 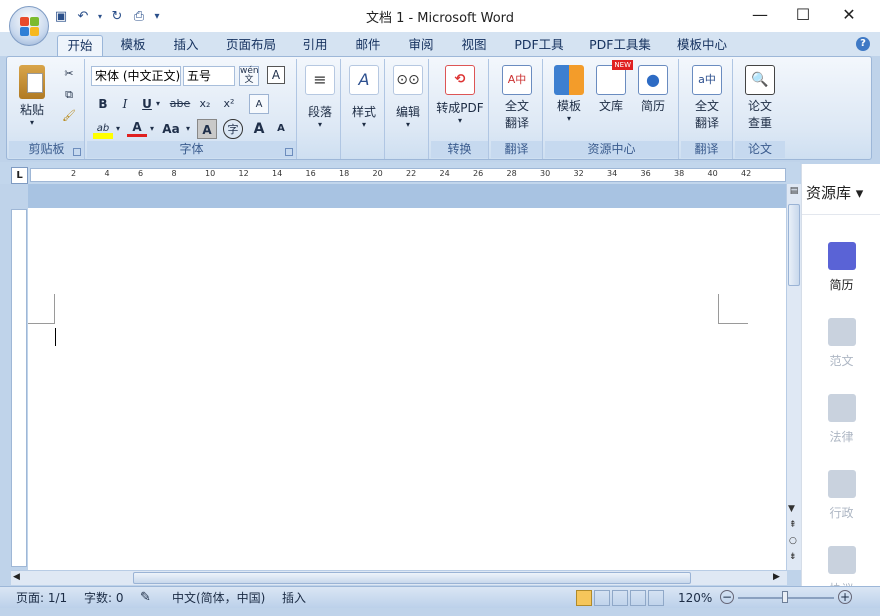 I want to click on clipboard-launcher-icon, so click(x=77, y=152).